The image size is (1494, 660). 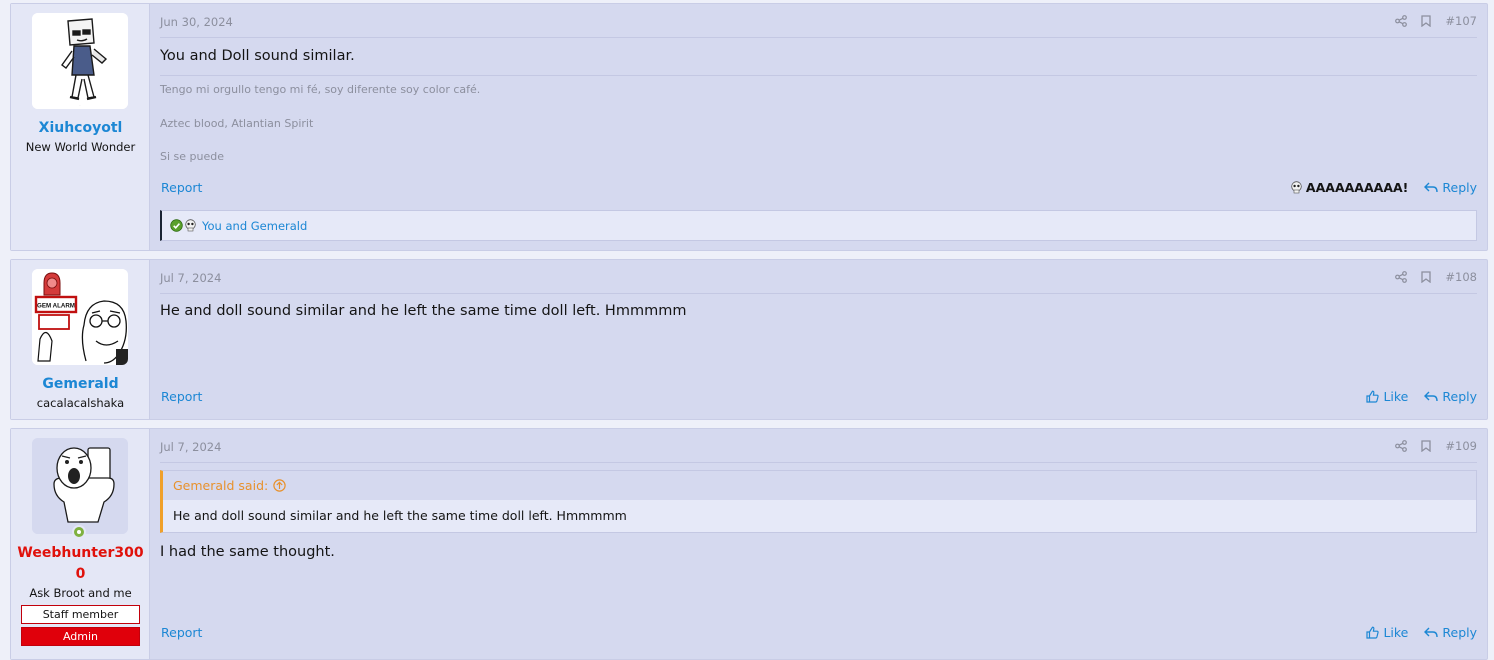 What do you see at coordinates (80, 61) in the screenshot?
I see `avatar: .` at bounding box center [80, 61].